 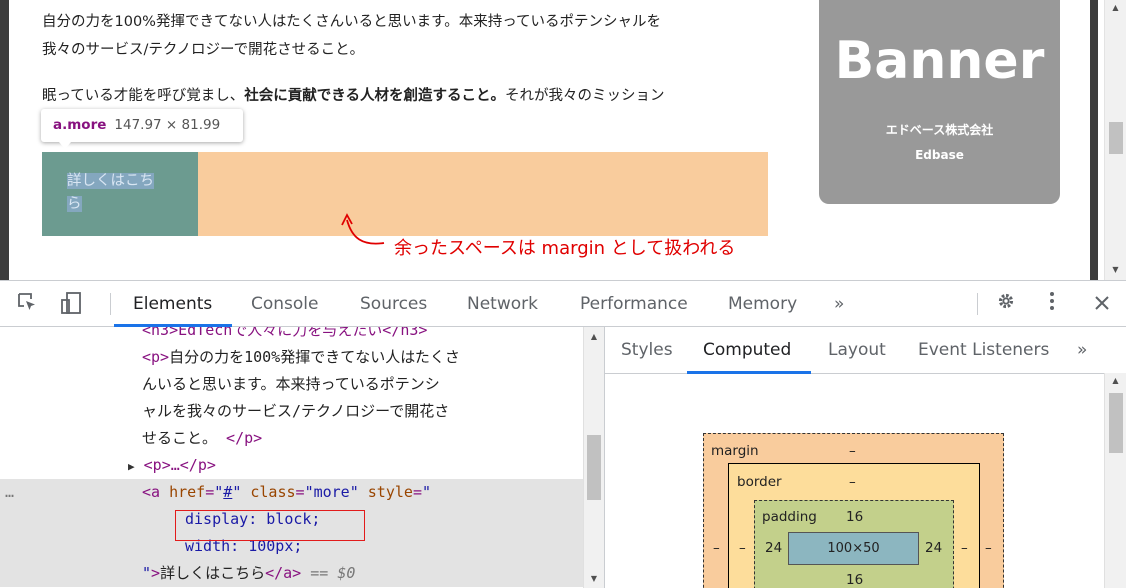 I want to click on attr-style: style, so click(x=390, y=492).